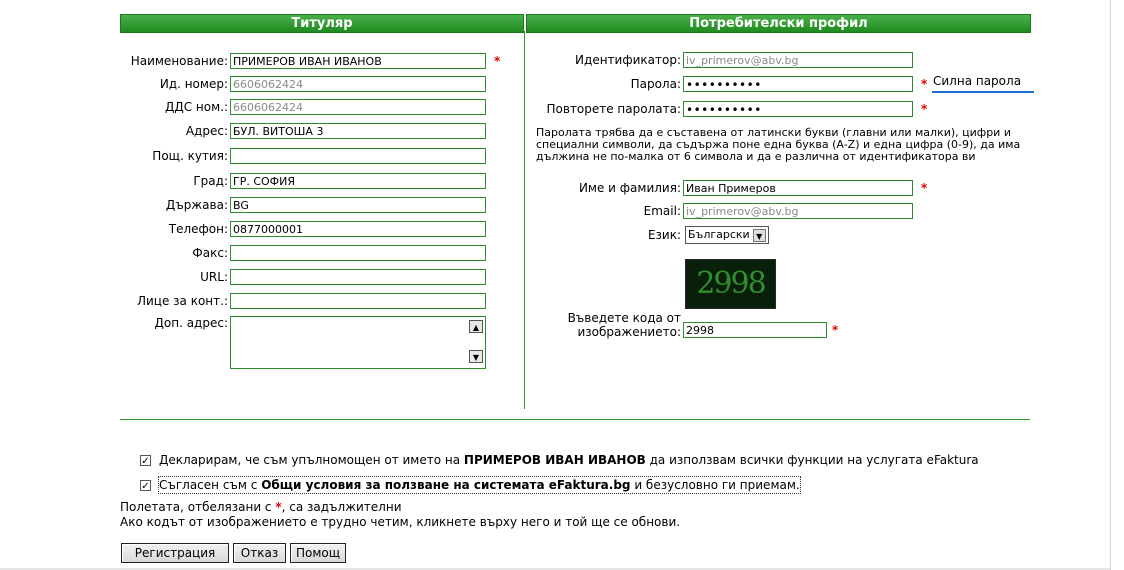 The width and height of the screenshot is (1124, 570). I want to click on holder-vat-label: ДДС ном.:, so click(196, 107).